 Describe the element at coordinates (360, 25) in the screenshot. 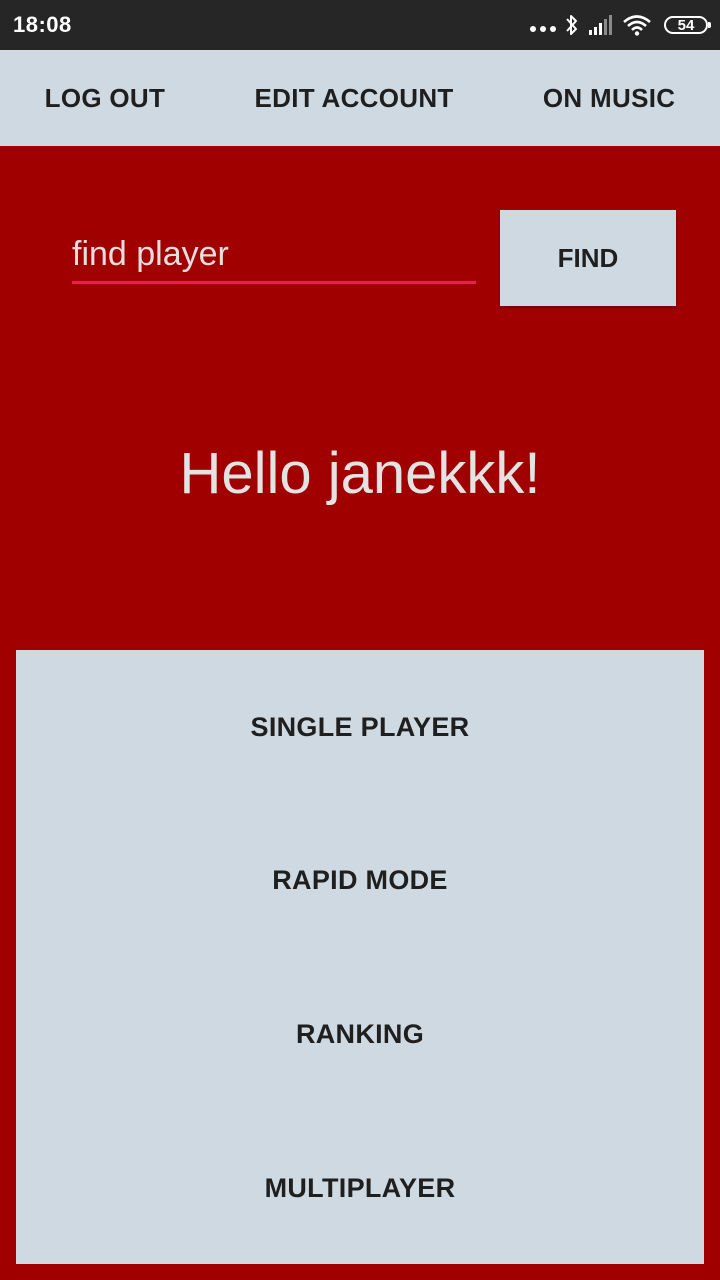

I see `status-bar: 18:08 54` at that location.